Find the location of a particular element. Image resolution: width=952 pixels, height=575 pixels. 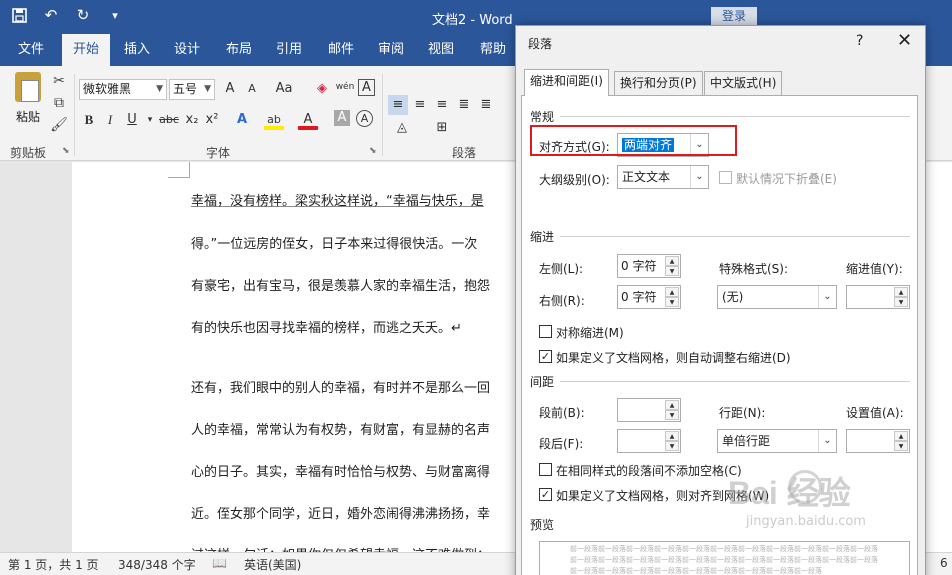

format-painter-icon: 🖌 is located at coordinates (59, 125).